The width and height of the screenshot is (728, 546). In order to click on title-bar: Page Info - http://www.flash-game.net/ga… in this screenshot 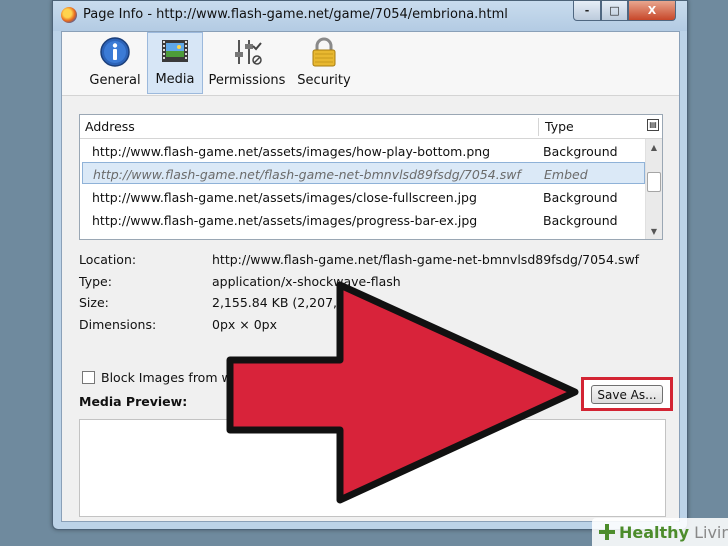, I will do `click(370, 16)`.